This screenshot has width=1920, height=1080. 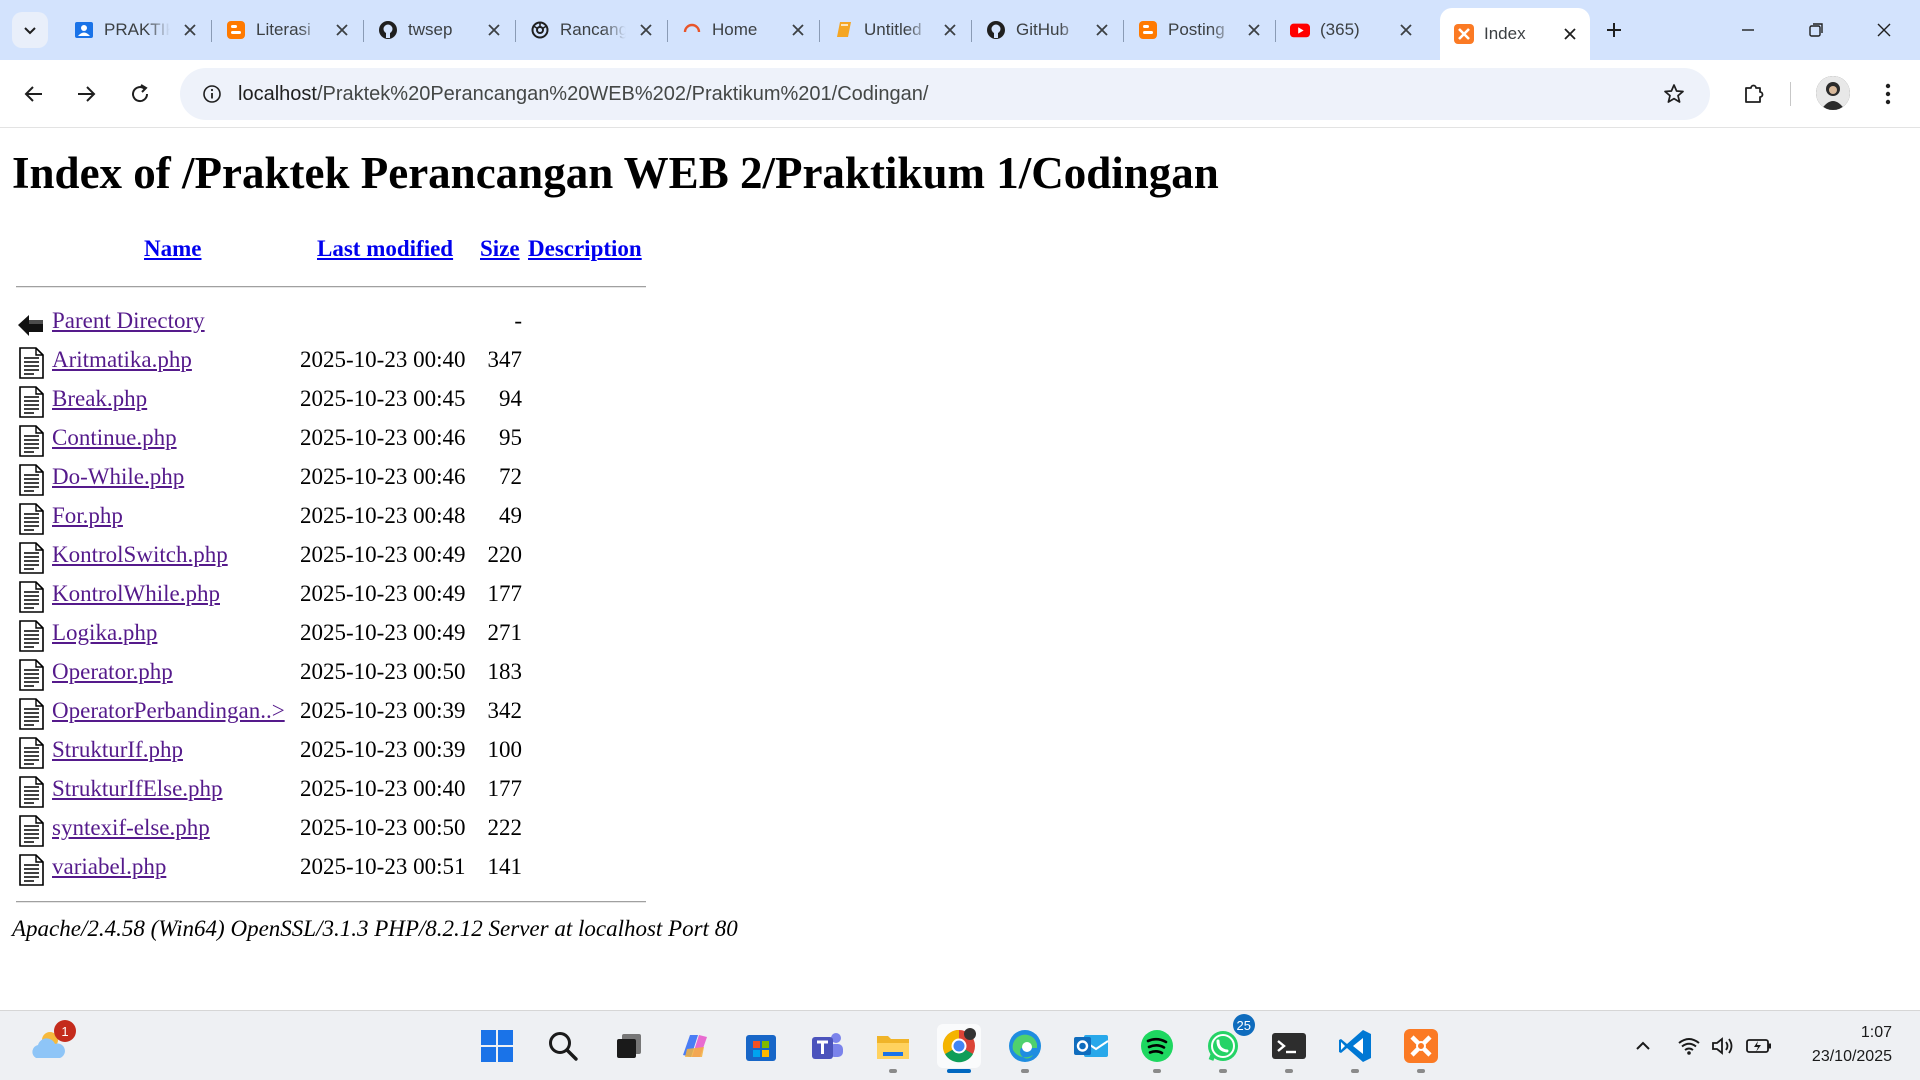 What do you see at coordinates (236, 30) in the screenshot?
I see `blogger-icon` at bounding box center [236, 30].